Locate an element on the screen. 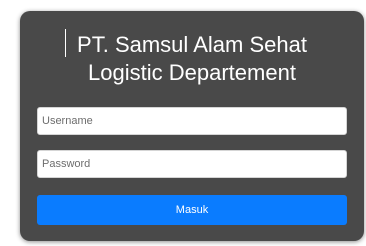  department-name: Logistic Departement is located at coordinates (192, 72).